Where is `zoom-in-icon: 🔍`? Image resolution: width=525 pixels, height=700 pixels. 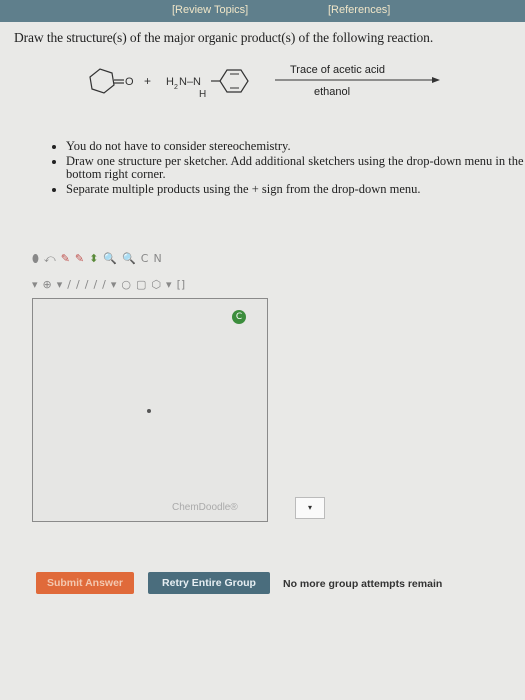 zoom-in-icon: 🔍 is located at coordinates (110, 259).